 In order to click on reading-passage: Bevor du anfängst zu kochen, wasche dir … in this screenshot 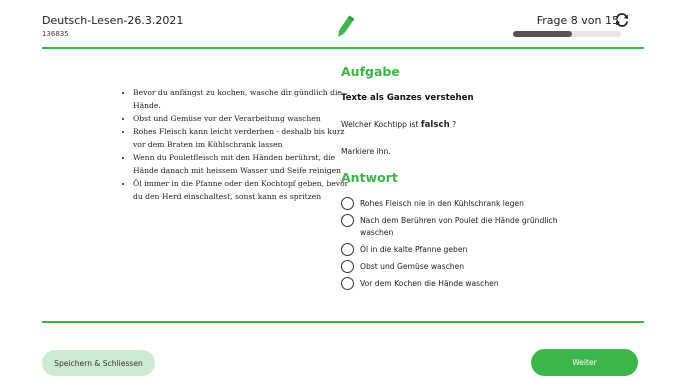, I will do `click(233, 144)`.